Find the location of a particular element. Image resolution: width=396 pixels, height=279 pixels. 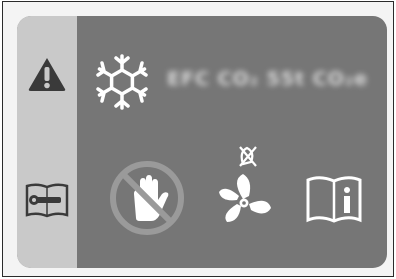

wrench-manual-icon is located at coordinates (47, 200).